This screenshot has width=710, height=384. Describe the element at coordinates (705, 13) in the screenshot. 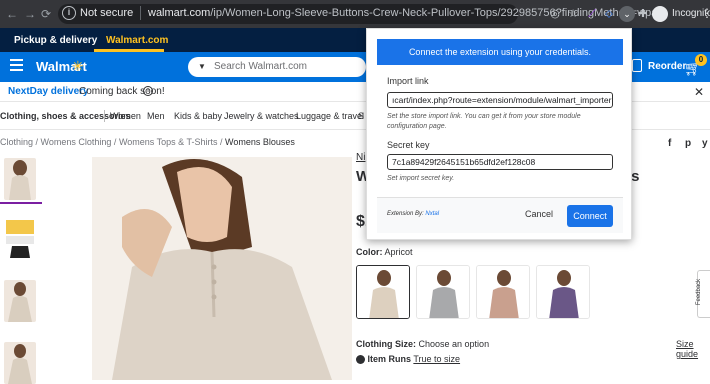

I see `chrome-menu-icon: ⋮` at that location.